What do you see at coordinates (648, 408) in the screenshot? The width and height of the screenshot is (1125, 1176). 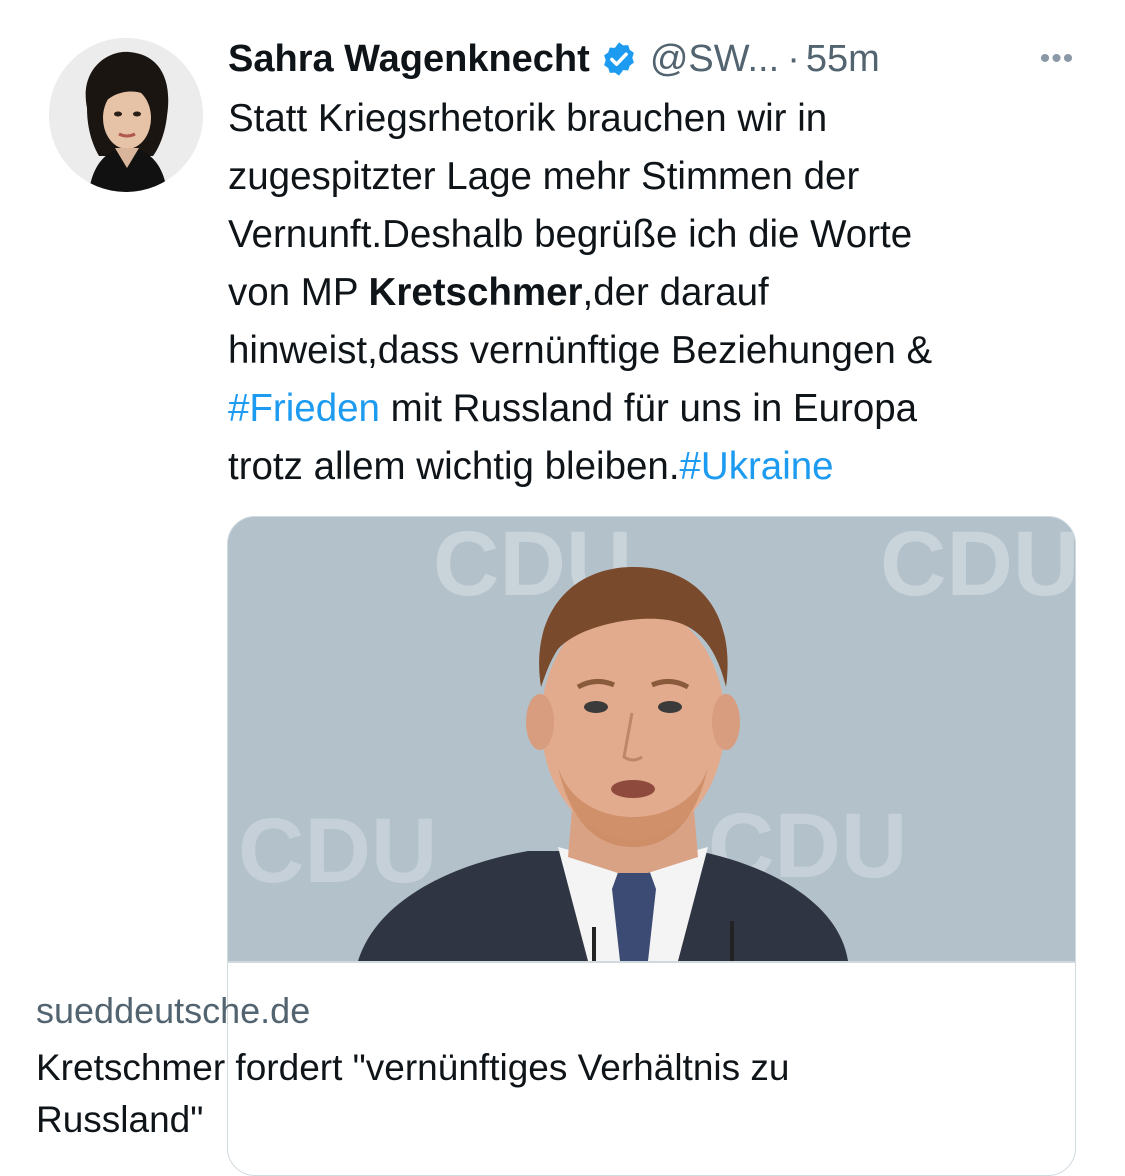 I see `text-segment: mit Russland für uns in Europa` at bounding box center [648, 408].